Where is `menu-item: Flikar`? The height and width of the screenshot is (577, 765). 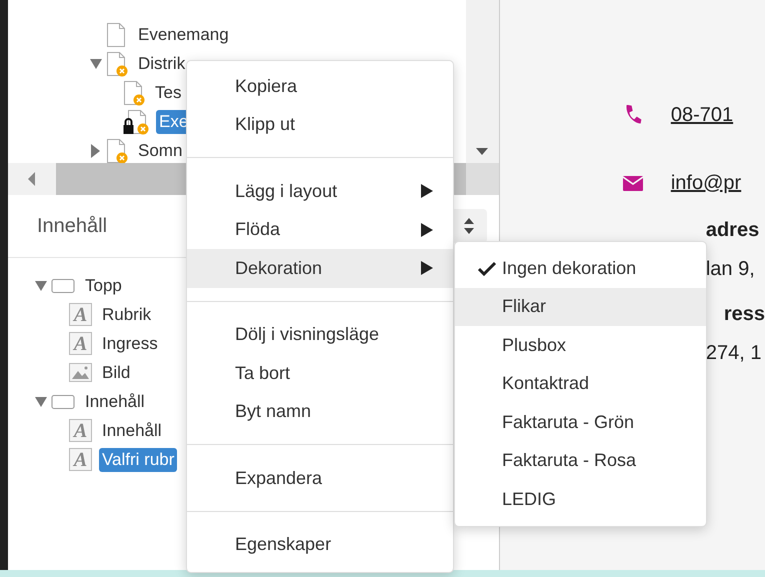
menu-item: Flikar is located at coordinates (580, 307).